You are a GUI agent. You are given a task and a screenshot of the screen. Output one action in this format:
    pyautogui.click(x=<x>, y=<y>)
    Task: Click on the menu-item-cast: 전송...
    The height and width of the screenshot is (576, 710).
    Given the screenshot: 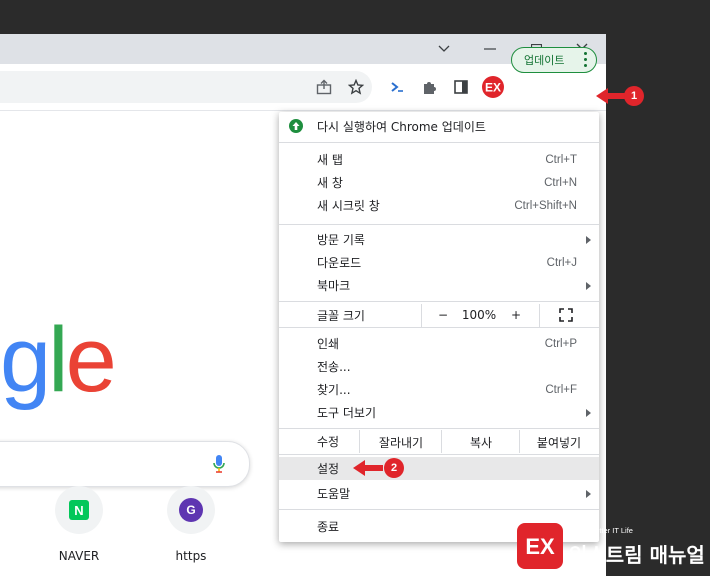 What is the action you would take?
    pyautogui.click(x=439, y=366)
    